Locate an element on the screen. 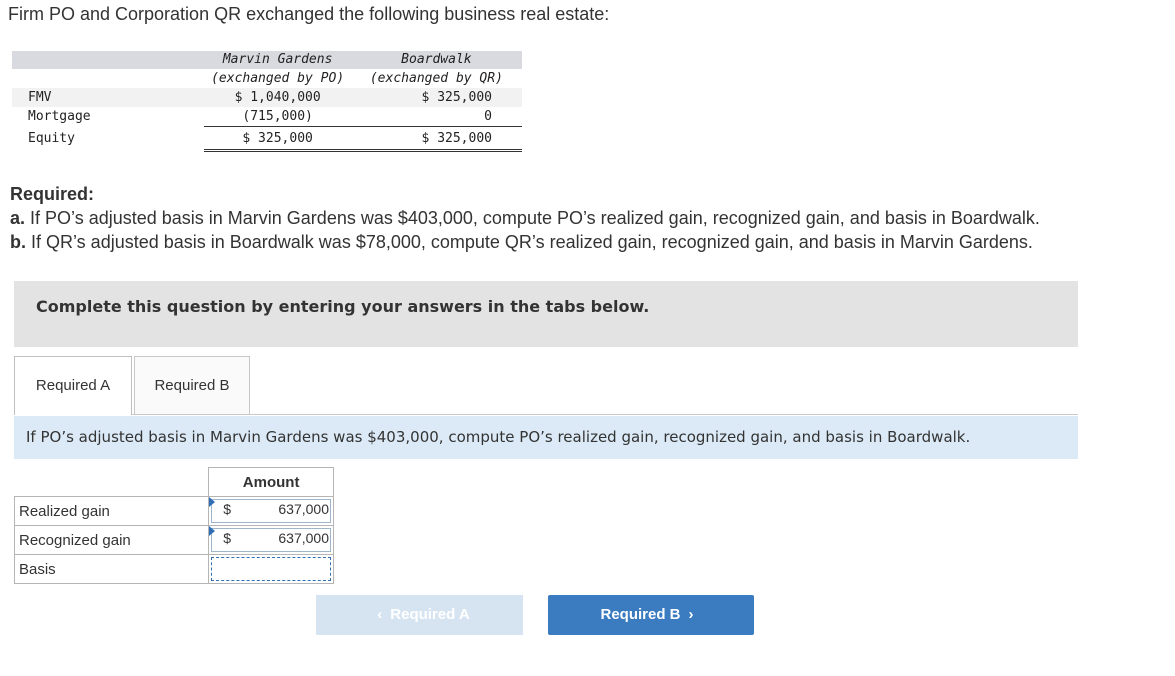  table-row: Equity $ 325,000 $ 325,000 is located at coordinates (267, 139).